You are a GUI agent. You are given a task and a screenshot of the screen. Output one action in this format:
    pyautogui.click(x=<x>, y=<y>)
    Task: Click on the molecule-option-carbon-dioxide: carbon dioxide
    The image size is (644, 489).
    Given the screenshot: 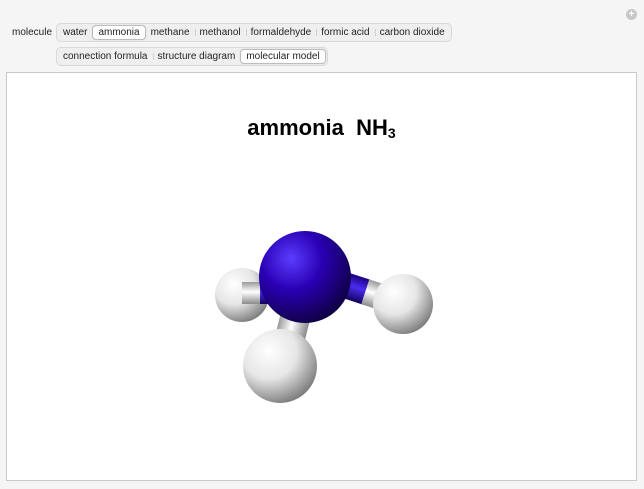 What is the action you would take?
    pyautogui.click(x=412, y=32)
    